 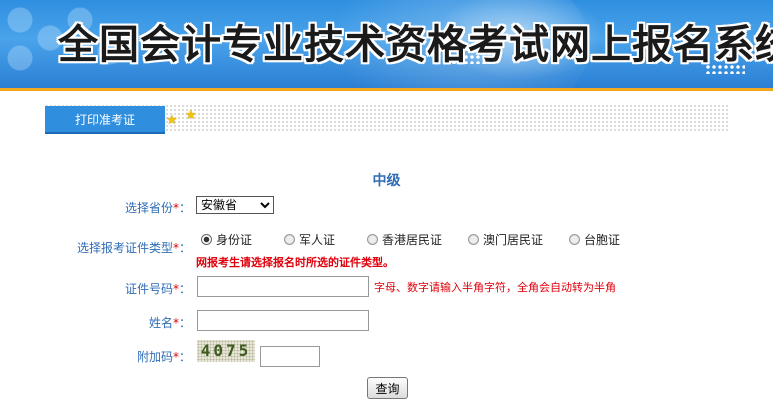 I want to click on radio-military-id: 军人证, so click(x=309, y=239).